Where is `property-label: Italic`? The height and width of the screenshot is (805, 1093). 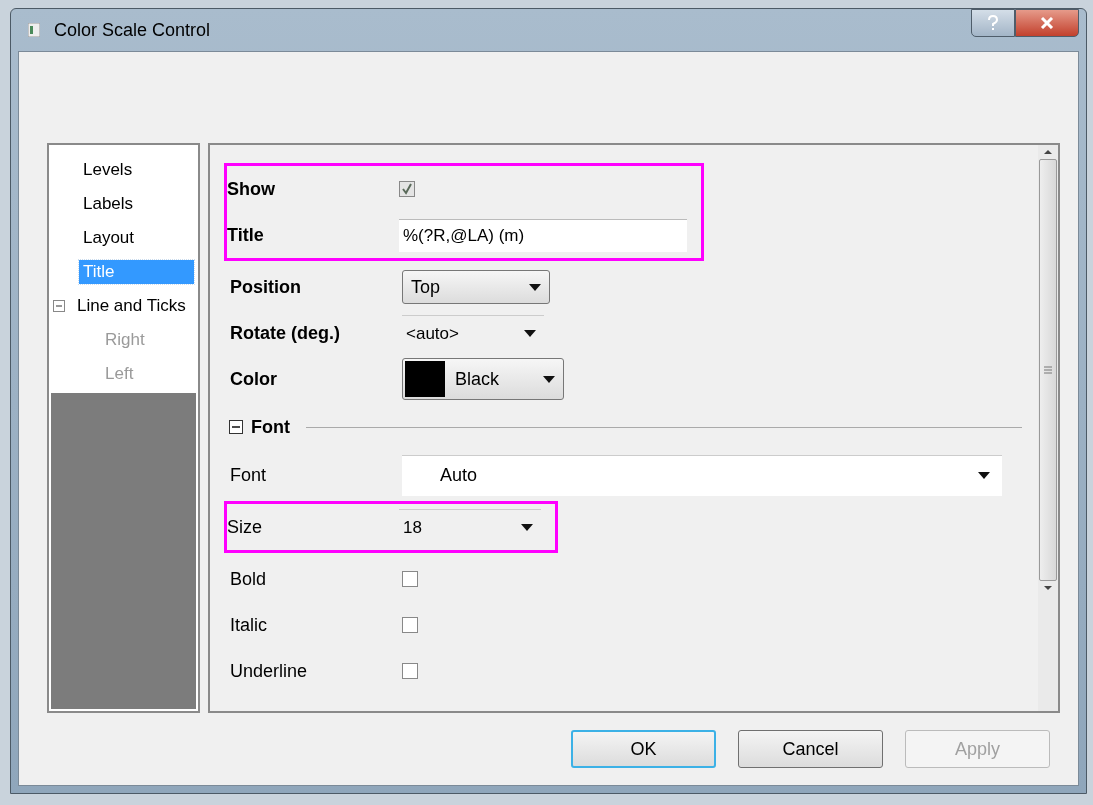
property-label: Italic is located at coordinates (249, 625).